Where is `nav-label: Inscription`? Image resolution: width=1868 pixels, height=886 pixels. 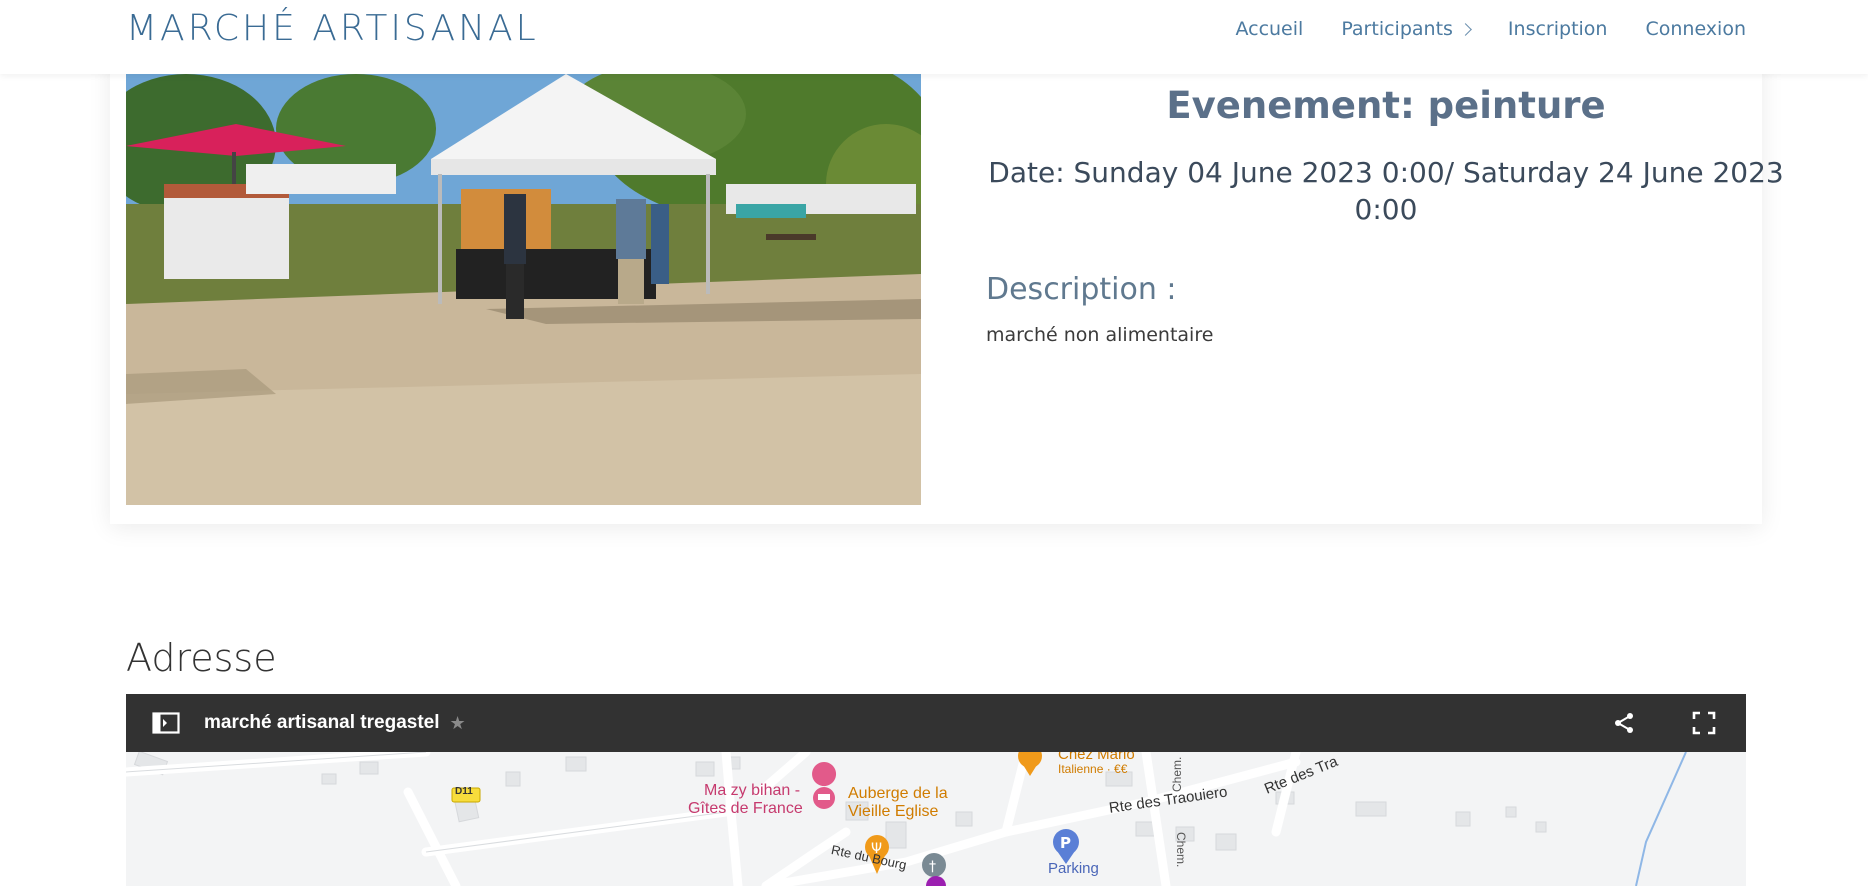
nav-label: Inscription is located at coordinates (1557, 29).